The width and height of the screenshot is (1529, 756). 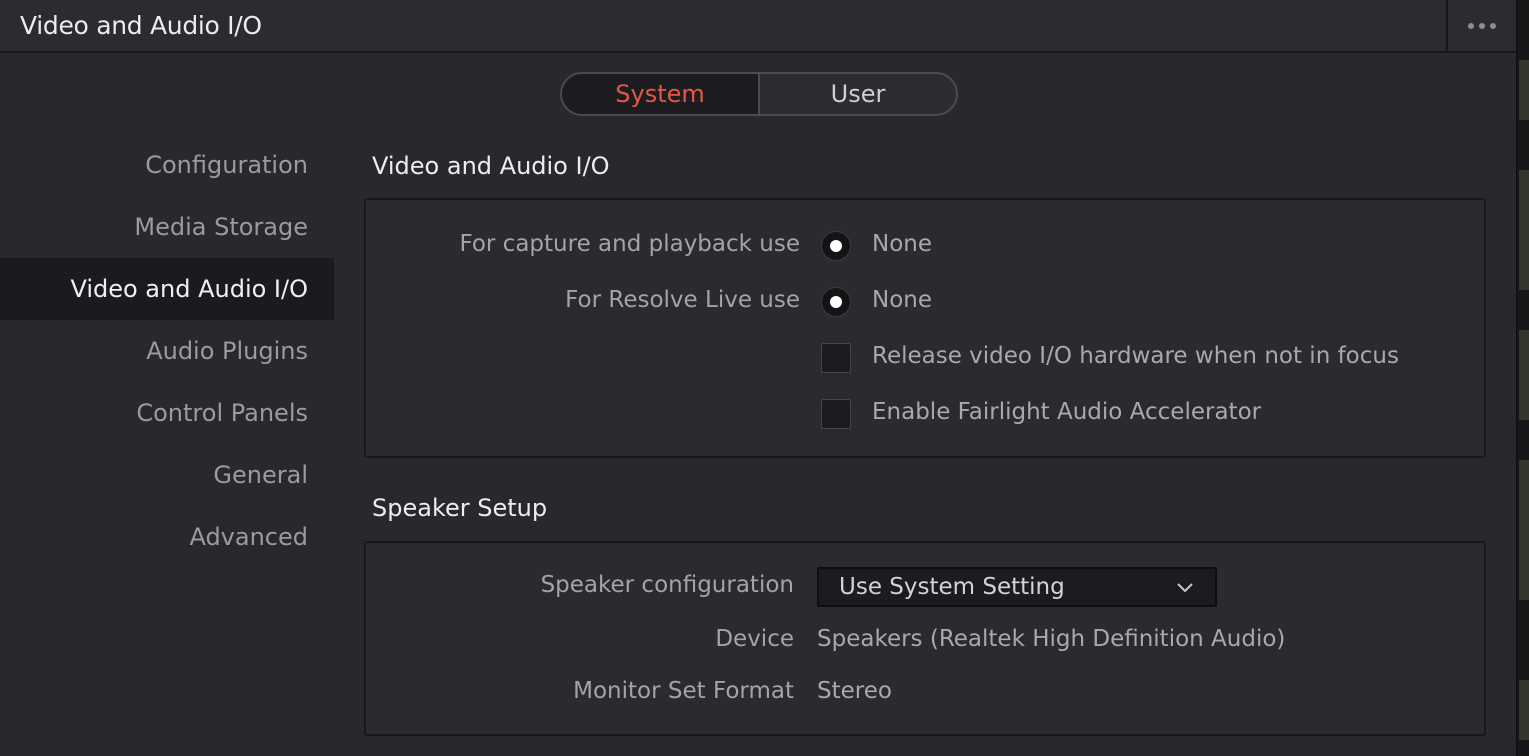 What do you see at coordinates (836, 414) in the screenshot?
I see `fairlight-accelerator-checkbox` at bounding box center [836, 414].